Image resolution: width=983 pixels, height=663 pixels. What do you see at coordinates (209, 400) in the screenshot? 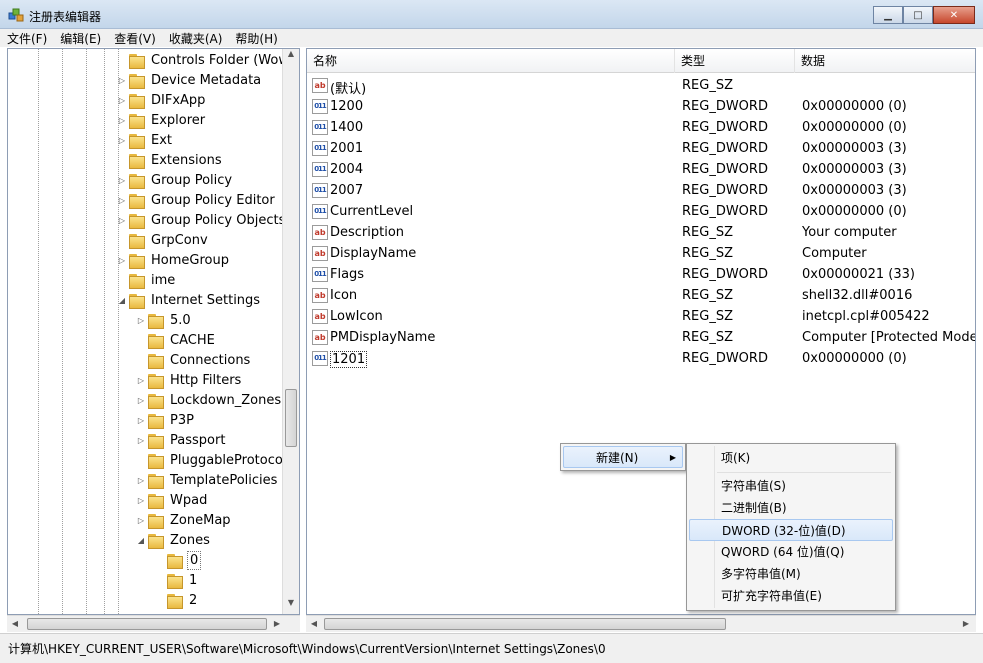
I see `tree-item: ▷ Lockdown_Zones` at bounding box center [209, 400].